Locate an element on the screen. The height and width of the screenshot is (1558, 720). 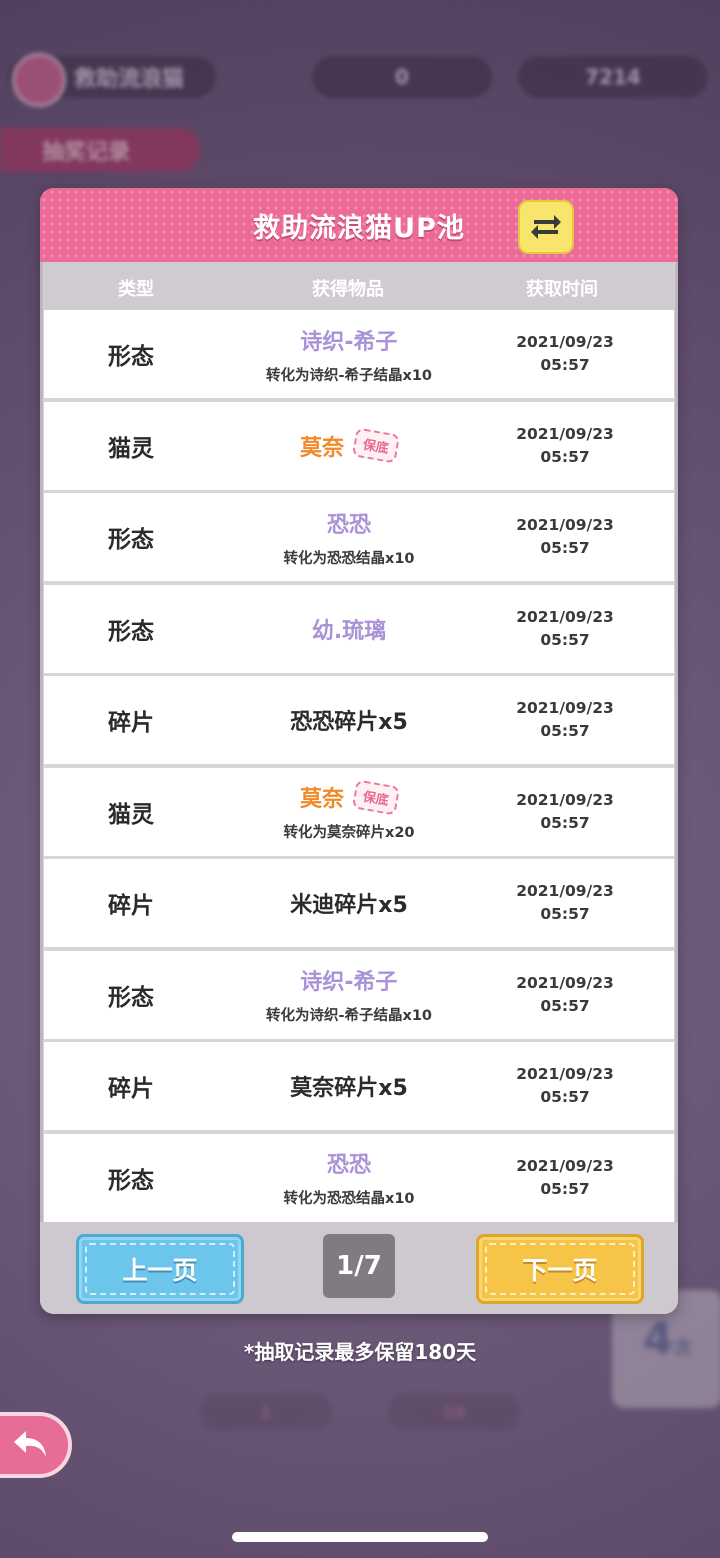
row-item-name: 莫奈碎片x5 is located at coordinates (349, 1088).